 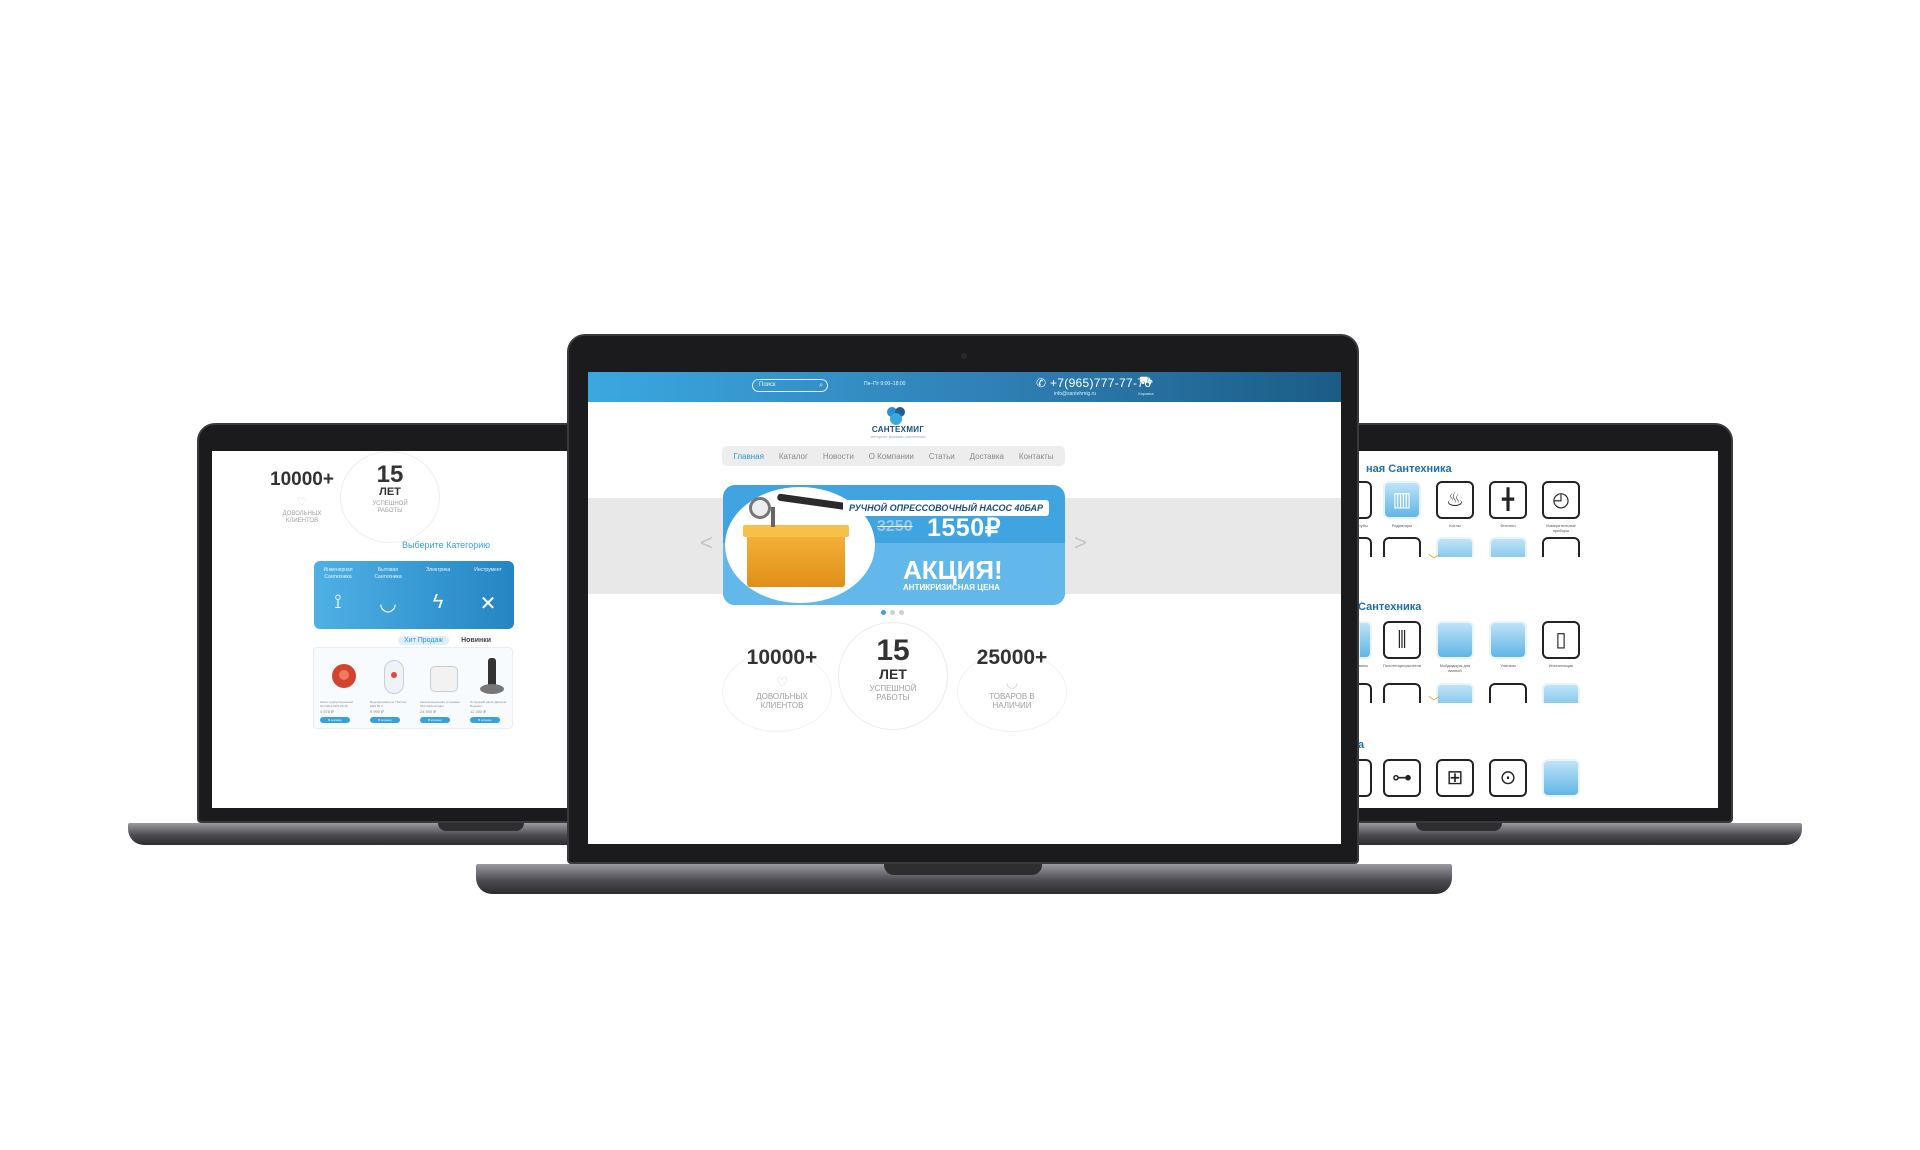 What do you see at coordinates (1365, 500) in the screenshot?
I see `pipes-icon` at bounding box center [1365, 500].